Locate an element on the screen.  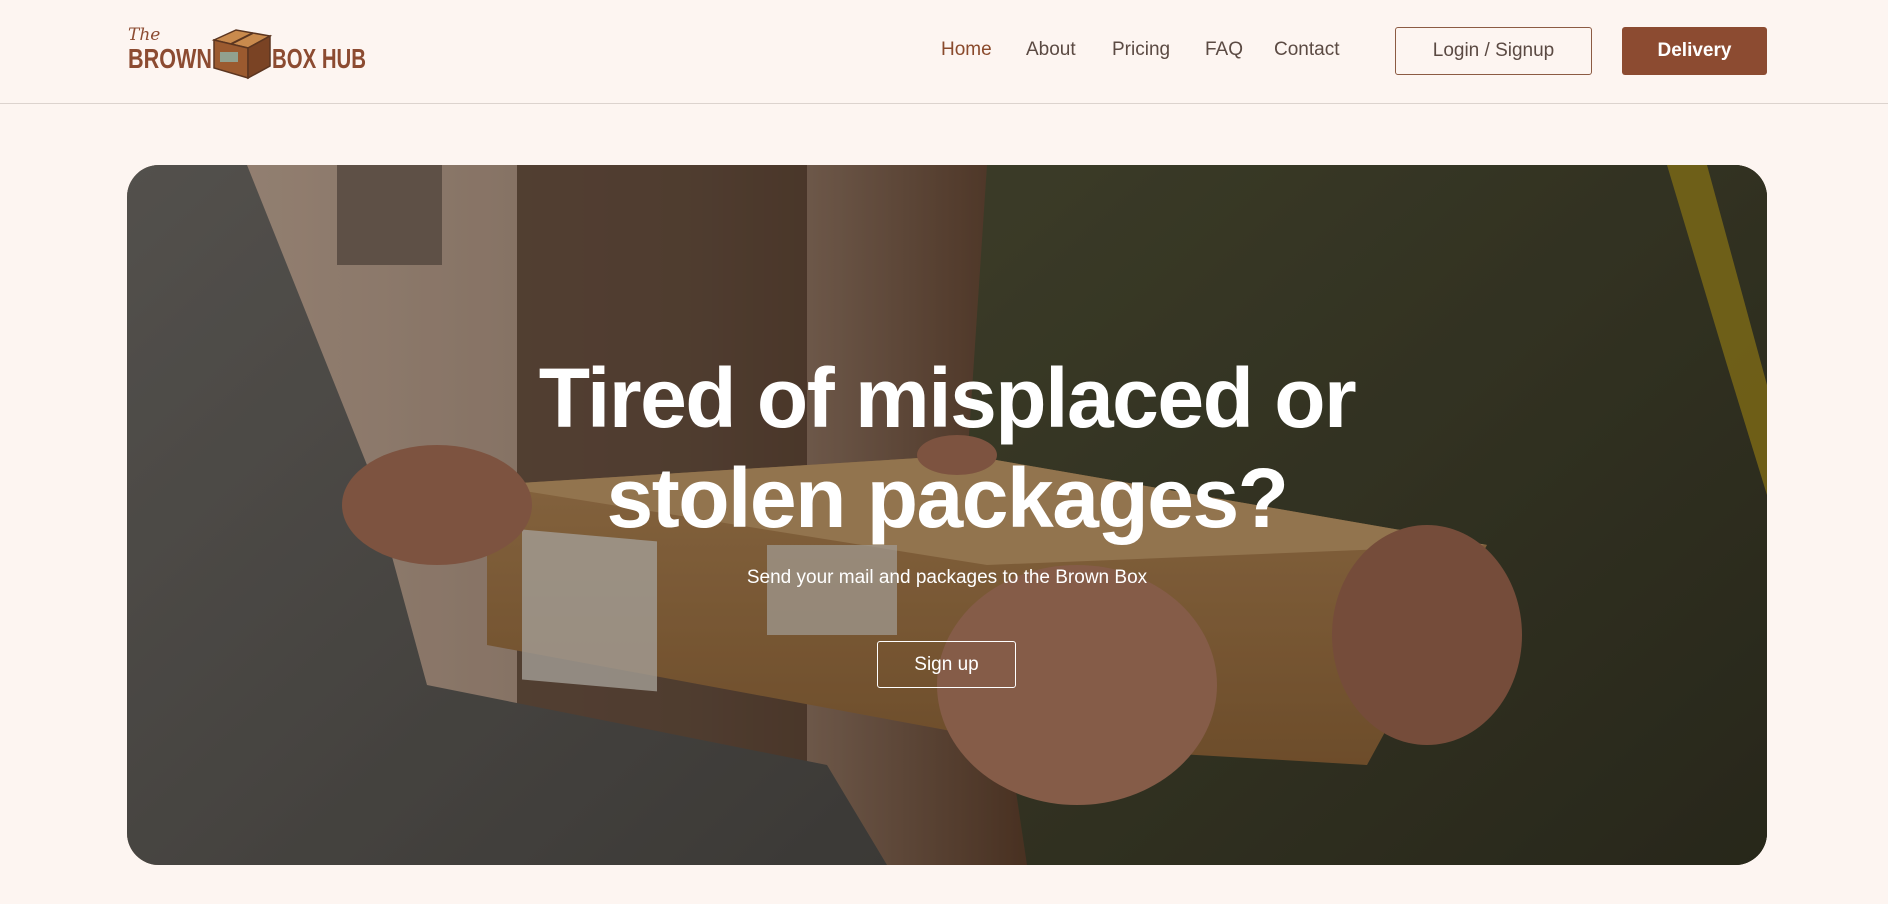
nav-contact: Contact is located at coordinates (1306, 50).